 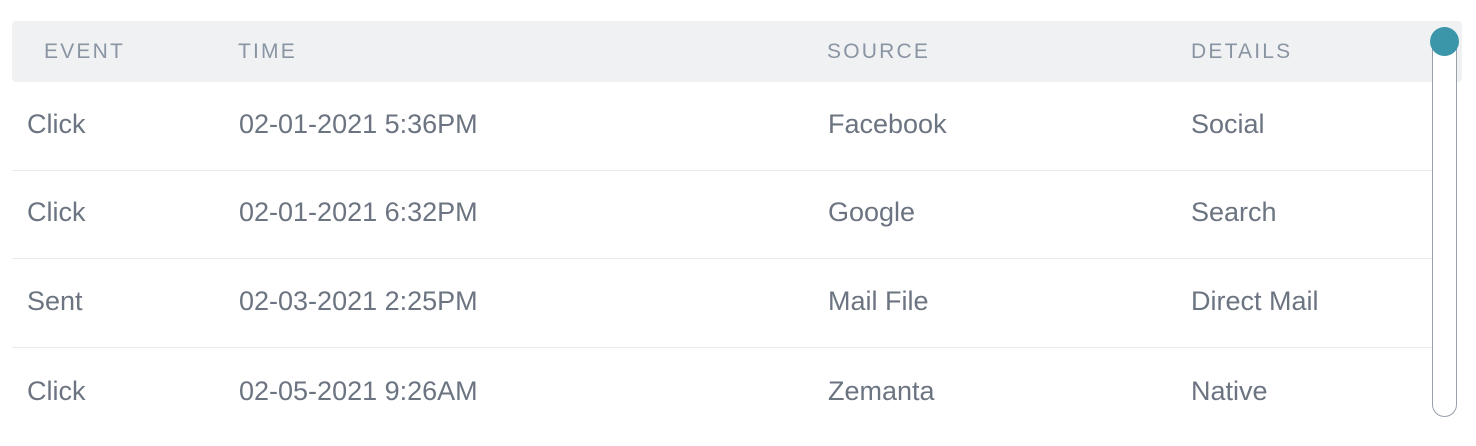 What do you see at coordinates (1444, 41) in the screenshot?
I see `scrollbar-thumb` at bounding box center [1444, 41].